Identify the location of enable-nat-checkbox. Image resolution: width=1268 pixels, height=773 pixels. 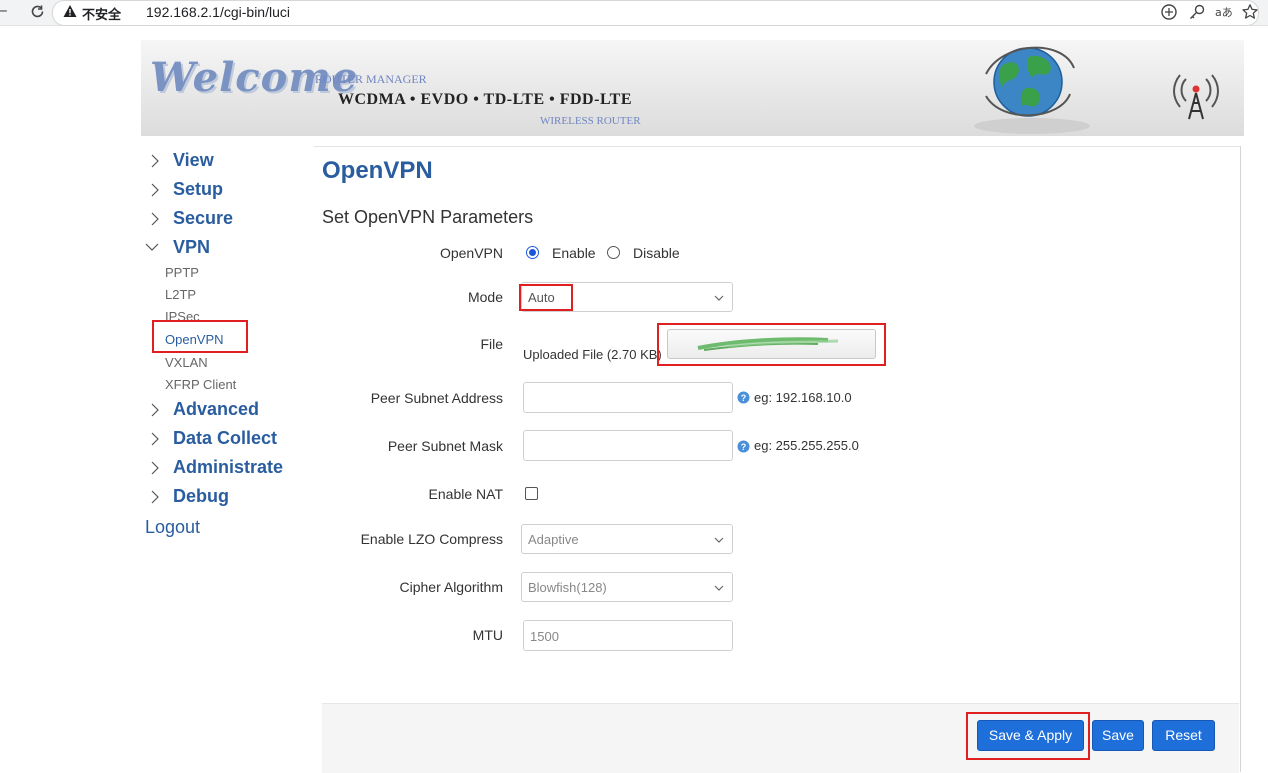
(531, 493).